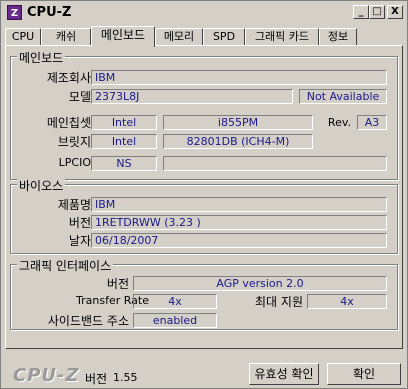 This screenshot has height=389, width=408. Describe the element at coordinates (238, 141) in the screenshot. I see `southbridge-model-value: 82801DB (ICH4-M)` at that location.